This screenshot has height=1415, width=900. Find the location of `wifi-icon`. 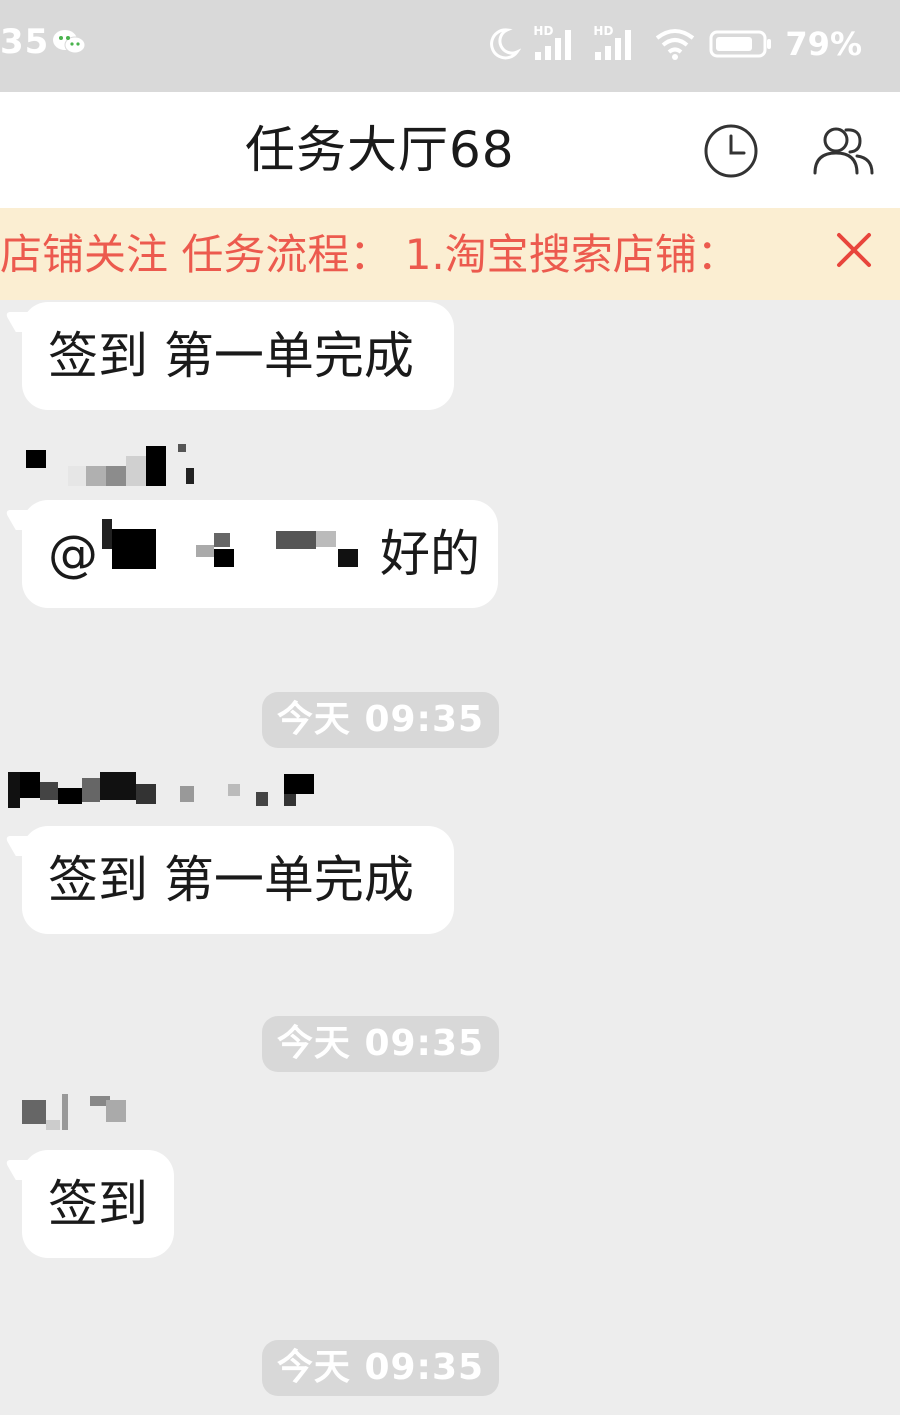

wifi-icon is located at coordinates (675, 44).